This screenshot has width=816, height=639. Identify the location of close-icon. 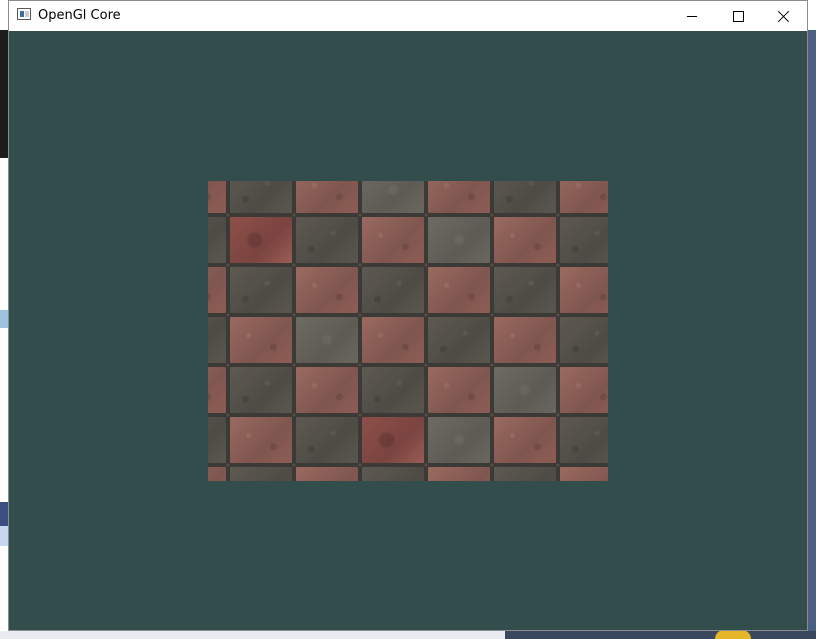
(784, 16).